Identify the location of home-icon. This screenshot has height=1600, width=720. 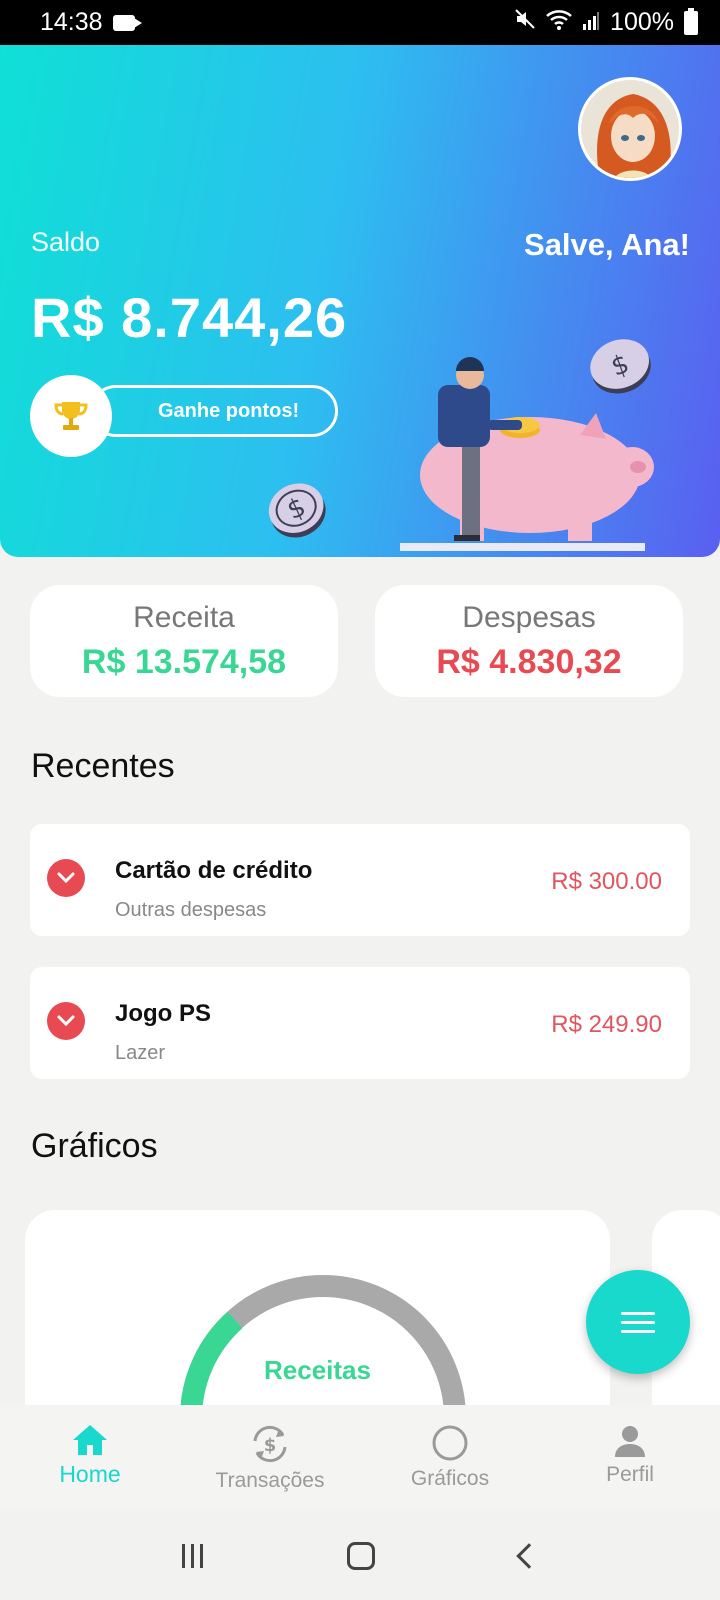
(90, 1440).